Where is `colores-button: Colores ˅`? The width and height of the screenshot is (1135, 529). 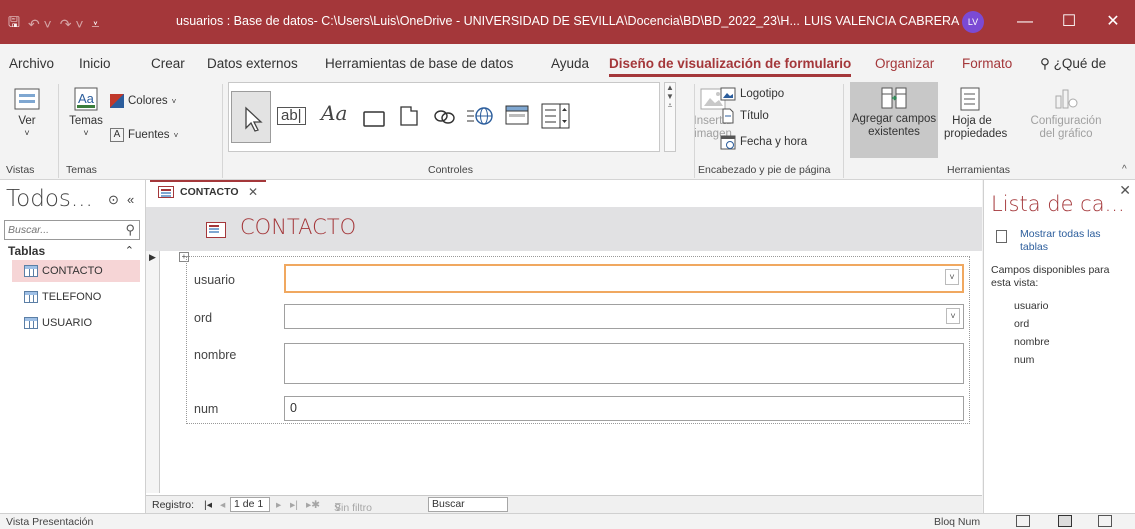
colores-button: Colores ˅ is located at coordinates (143, 101).